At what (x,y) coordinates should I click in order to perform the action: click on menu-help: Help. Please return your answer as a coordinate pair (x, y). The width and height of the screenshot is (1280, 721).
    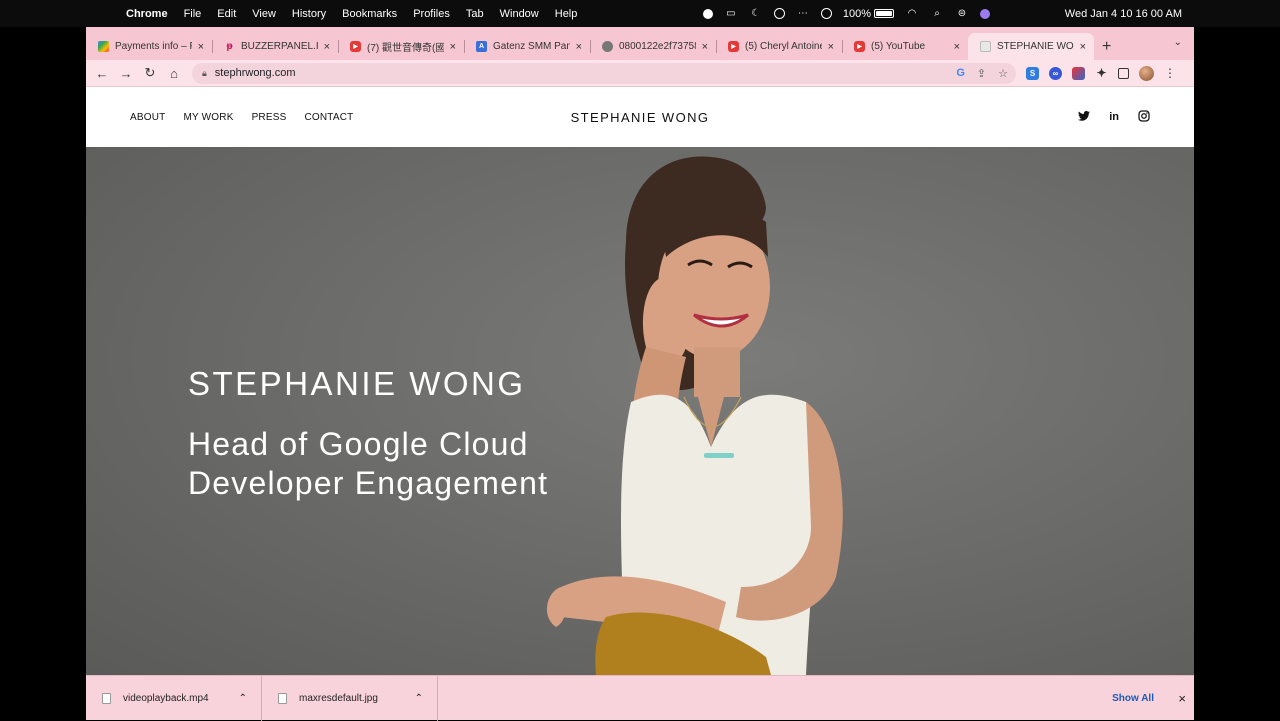
    Looking at the image, I should click on (566, 14).